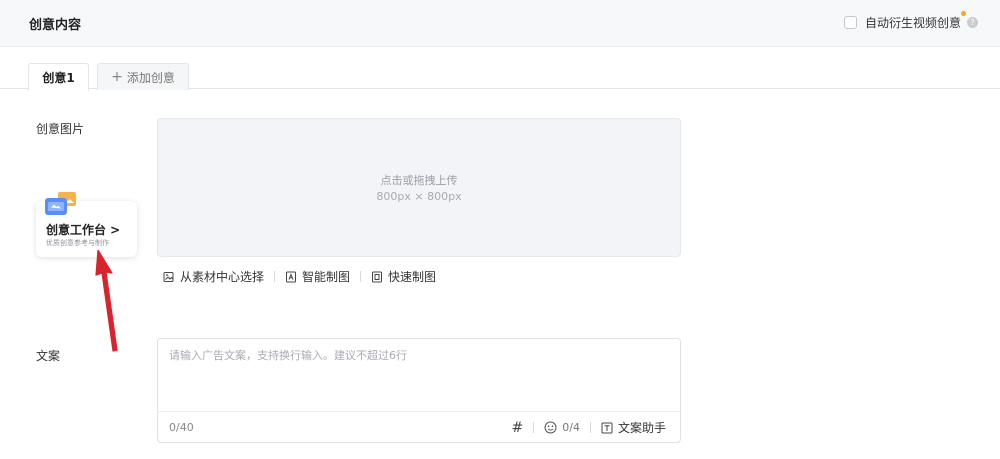 This screenshot has height=459, width=1000. What do you see at coordinates (963, 13) in the screenshot?
I see `new-dot-icon` at bounding box center [963, 13].